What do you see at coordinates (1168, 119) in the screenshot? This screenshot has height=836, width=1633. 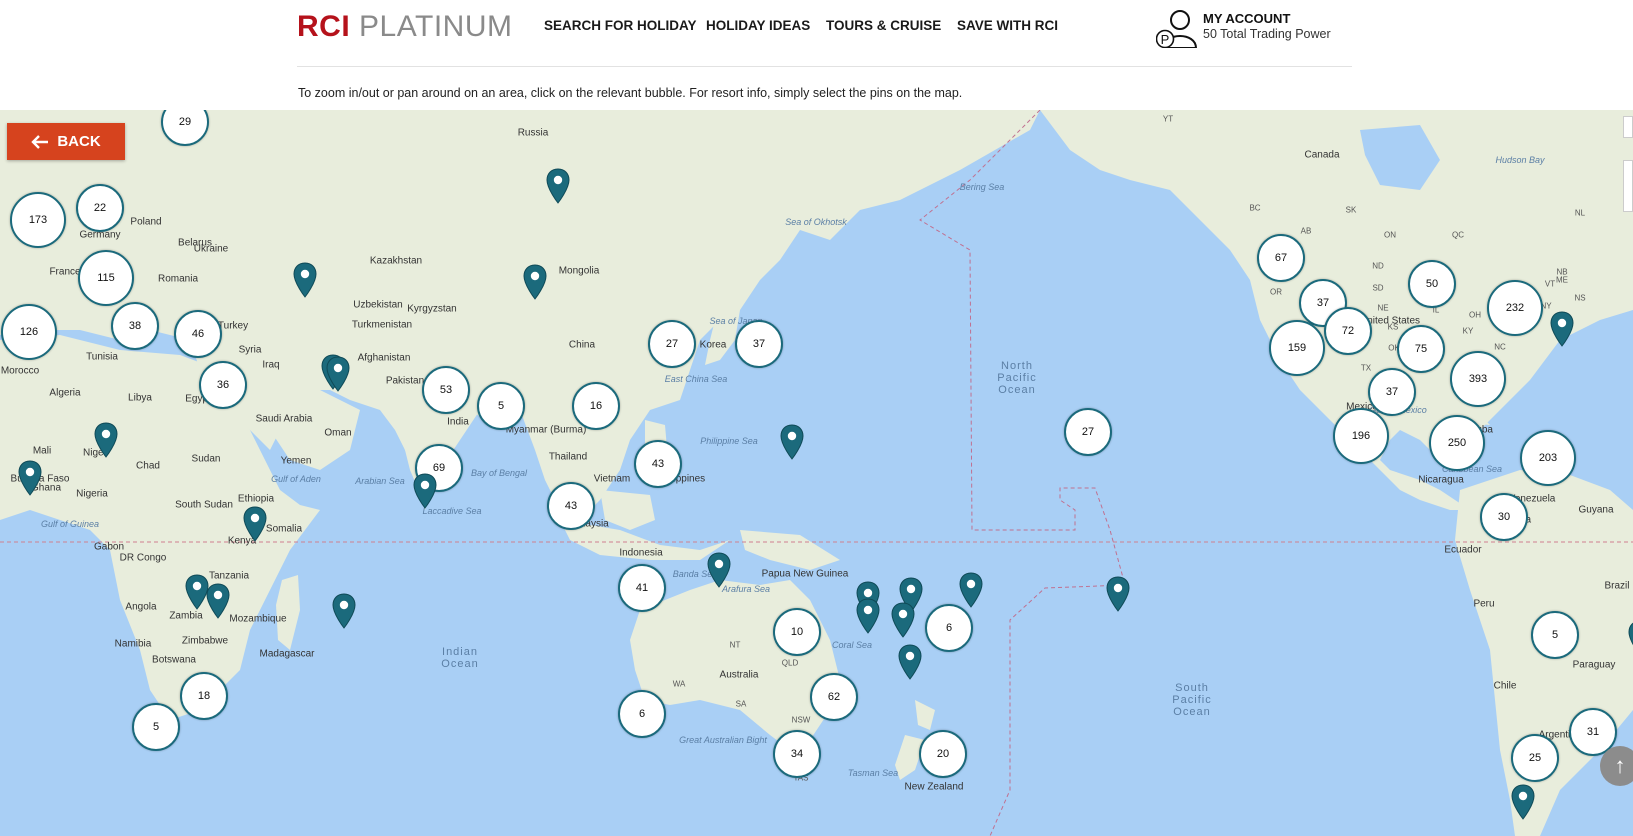 I see `region-label: YT` at bounding box center [1168, 119].